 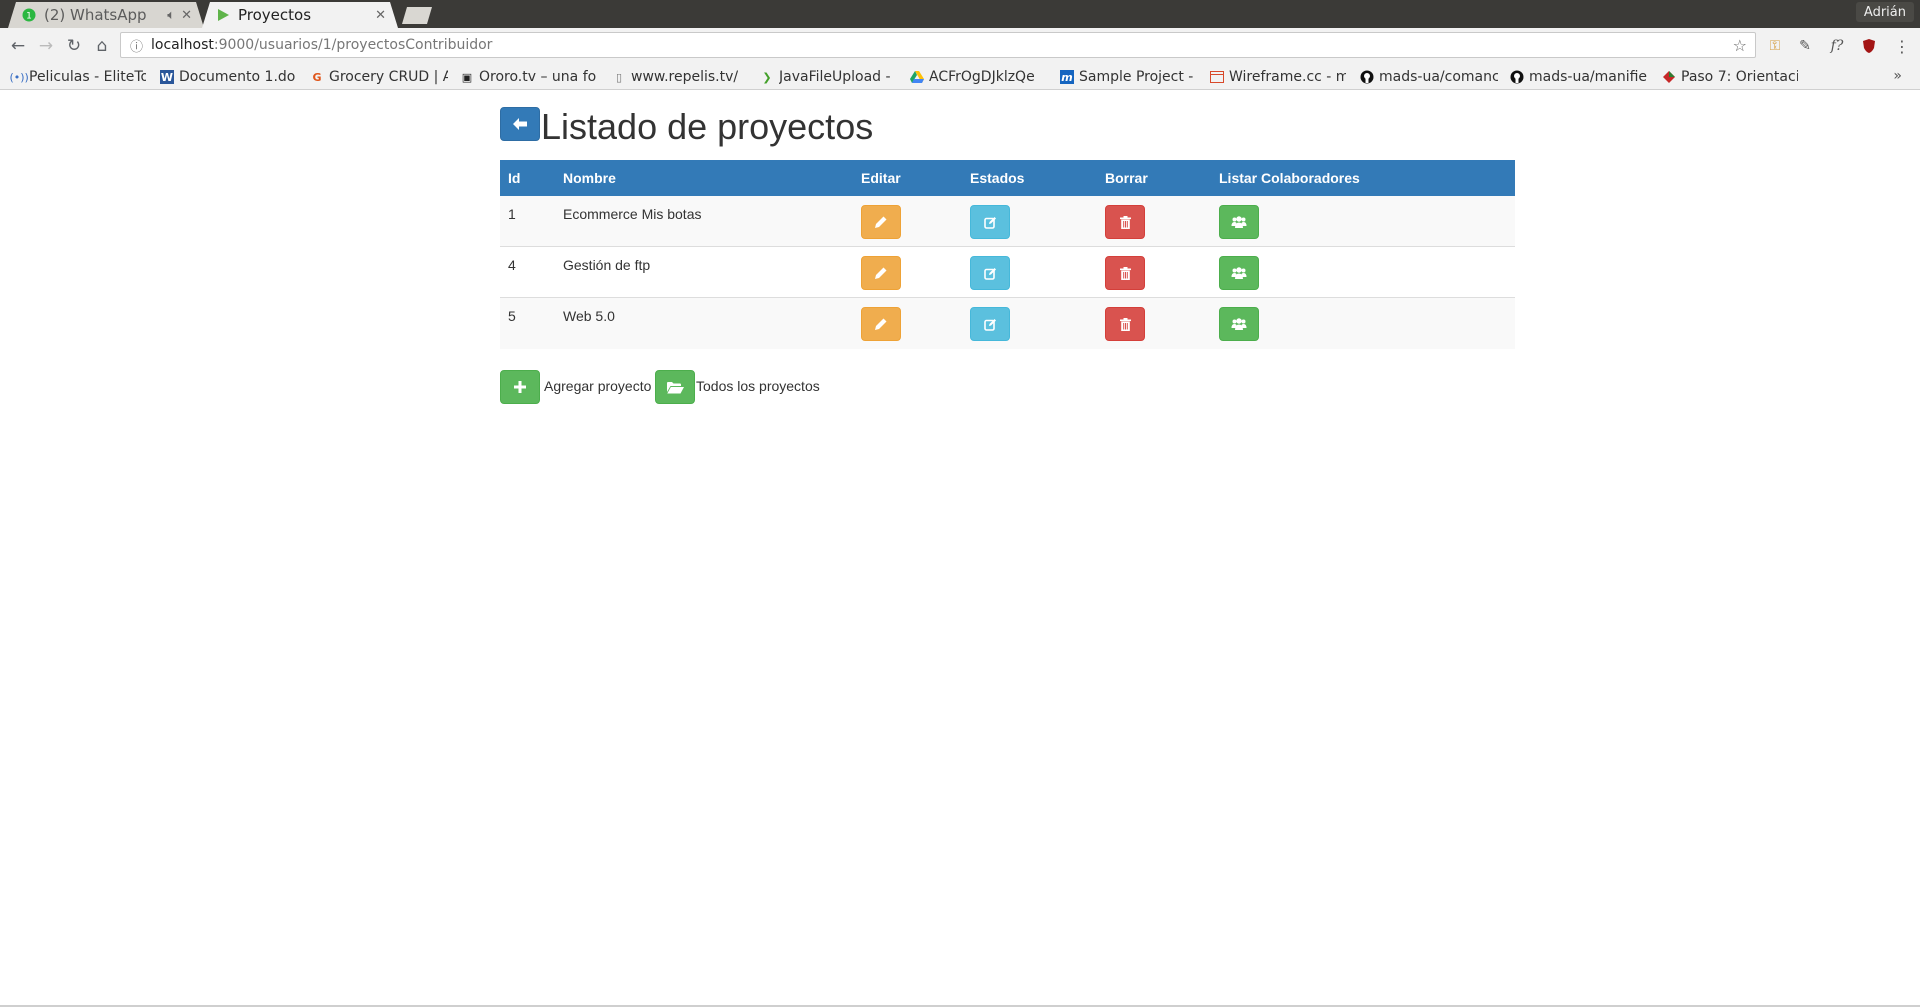 I want to click on bookmark-item: ▣ Ororo.tv – una fo, so click(x=529, y=77).